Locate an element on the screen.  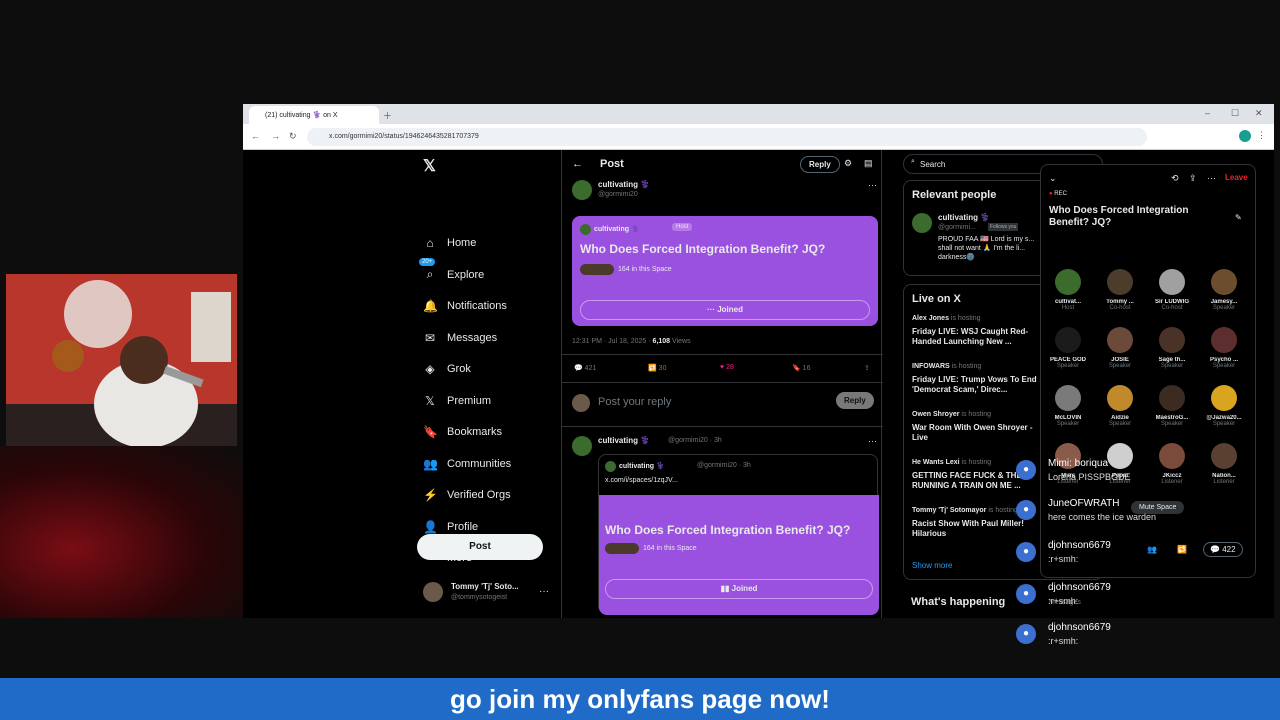
sidebar-item-premium: 𝕏 Premium is located at coordinates (488, 401).